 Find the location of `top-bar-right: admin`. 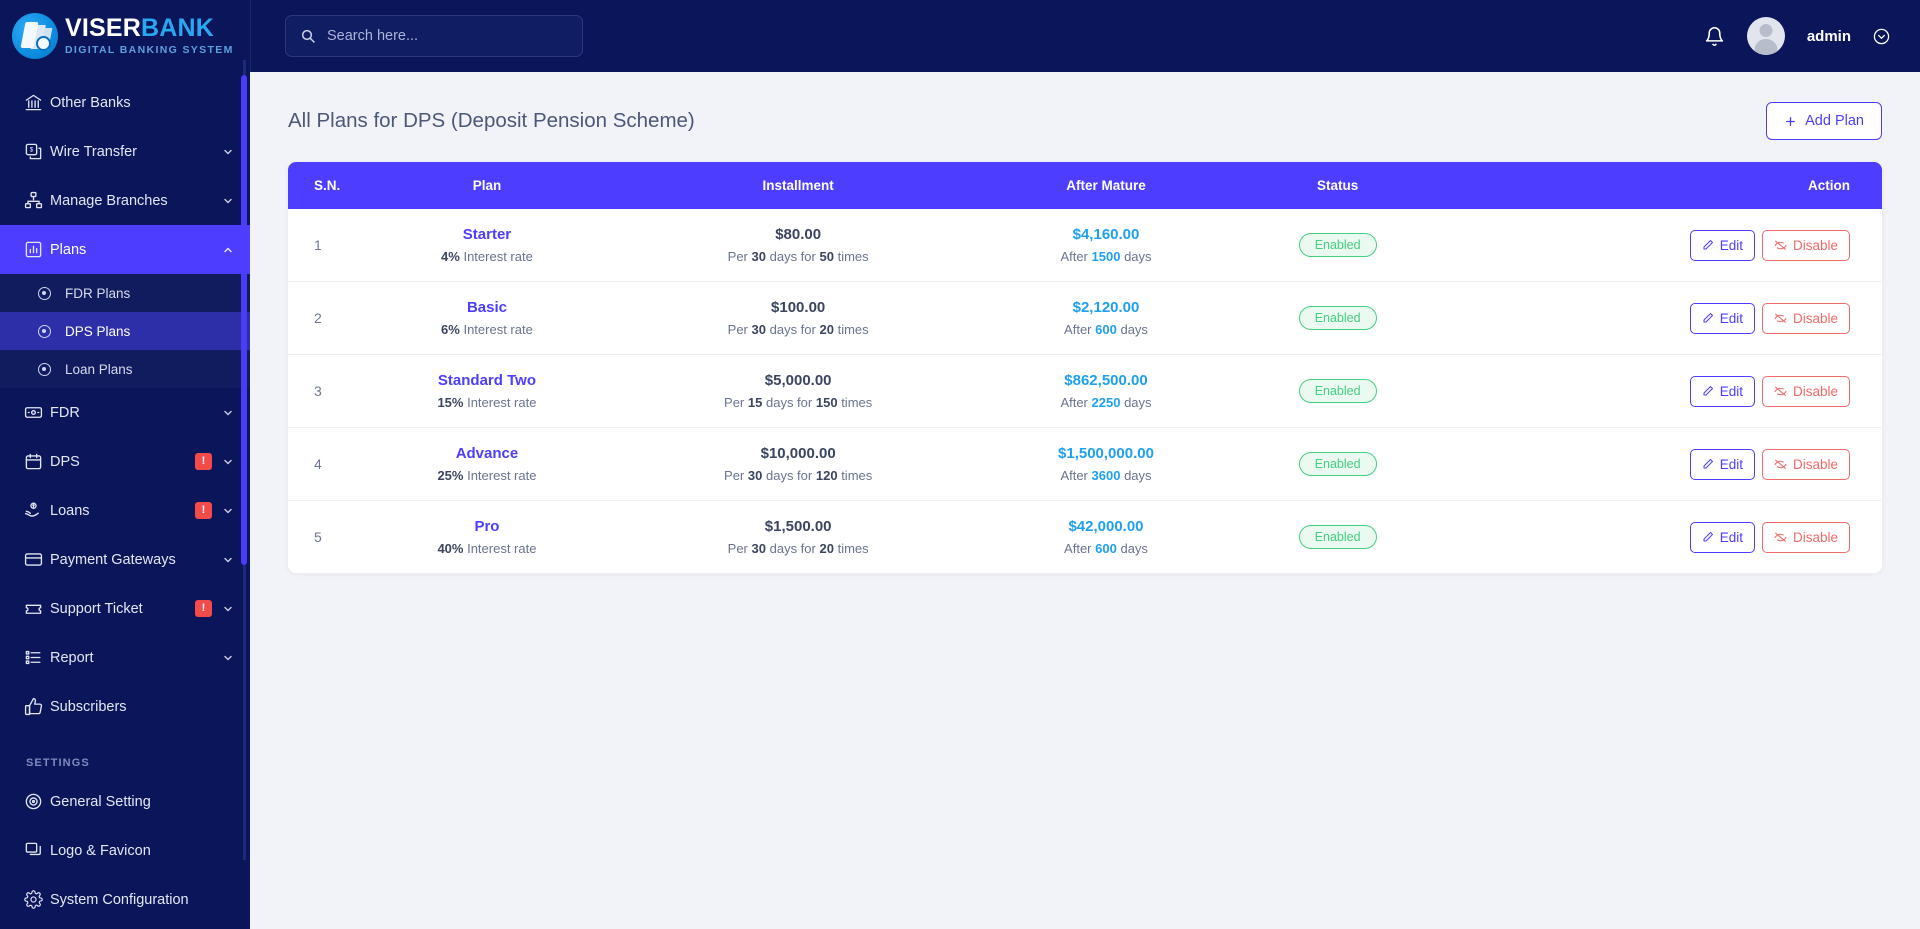

top-bar-right: admin is located at coordinates (1797, 36).